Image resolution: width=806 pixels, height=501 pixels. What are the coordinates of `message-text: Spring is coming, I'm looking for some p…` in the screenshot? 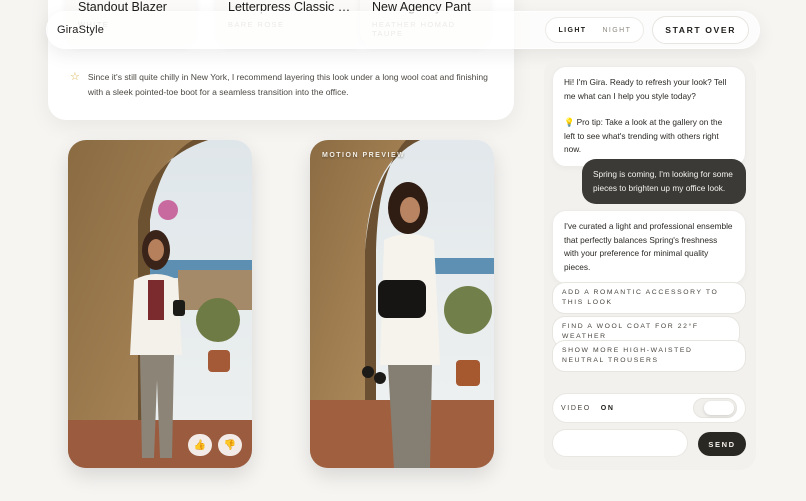 It's located at (663, 181).